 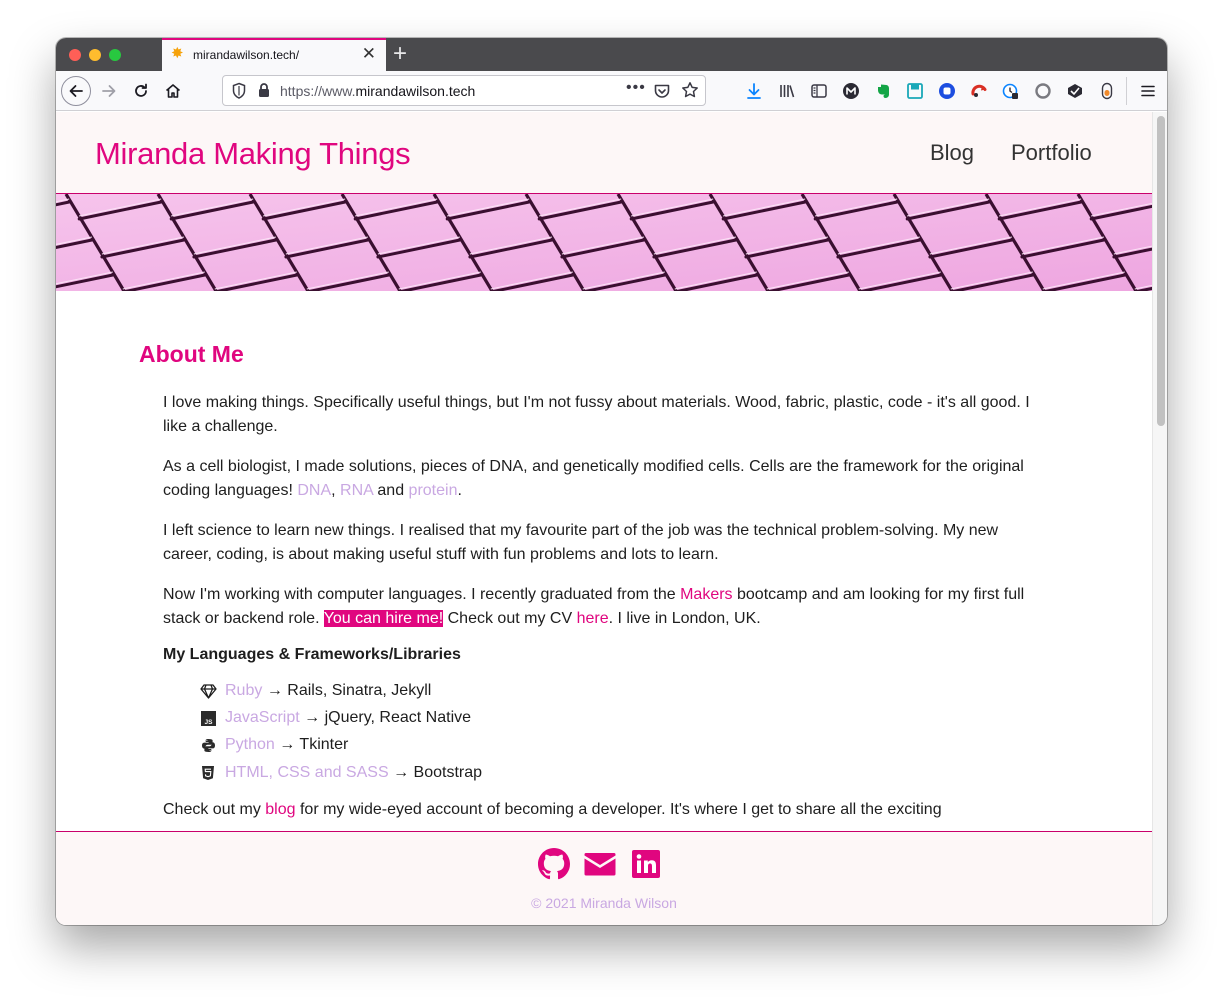 I want to click on javascript-frameworks: → jQuery, React Native, so click(x=388, y=717).